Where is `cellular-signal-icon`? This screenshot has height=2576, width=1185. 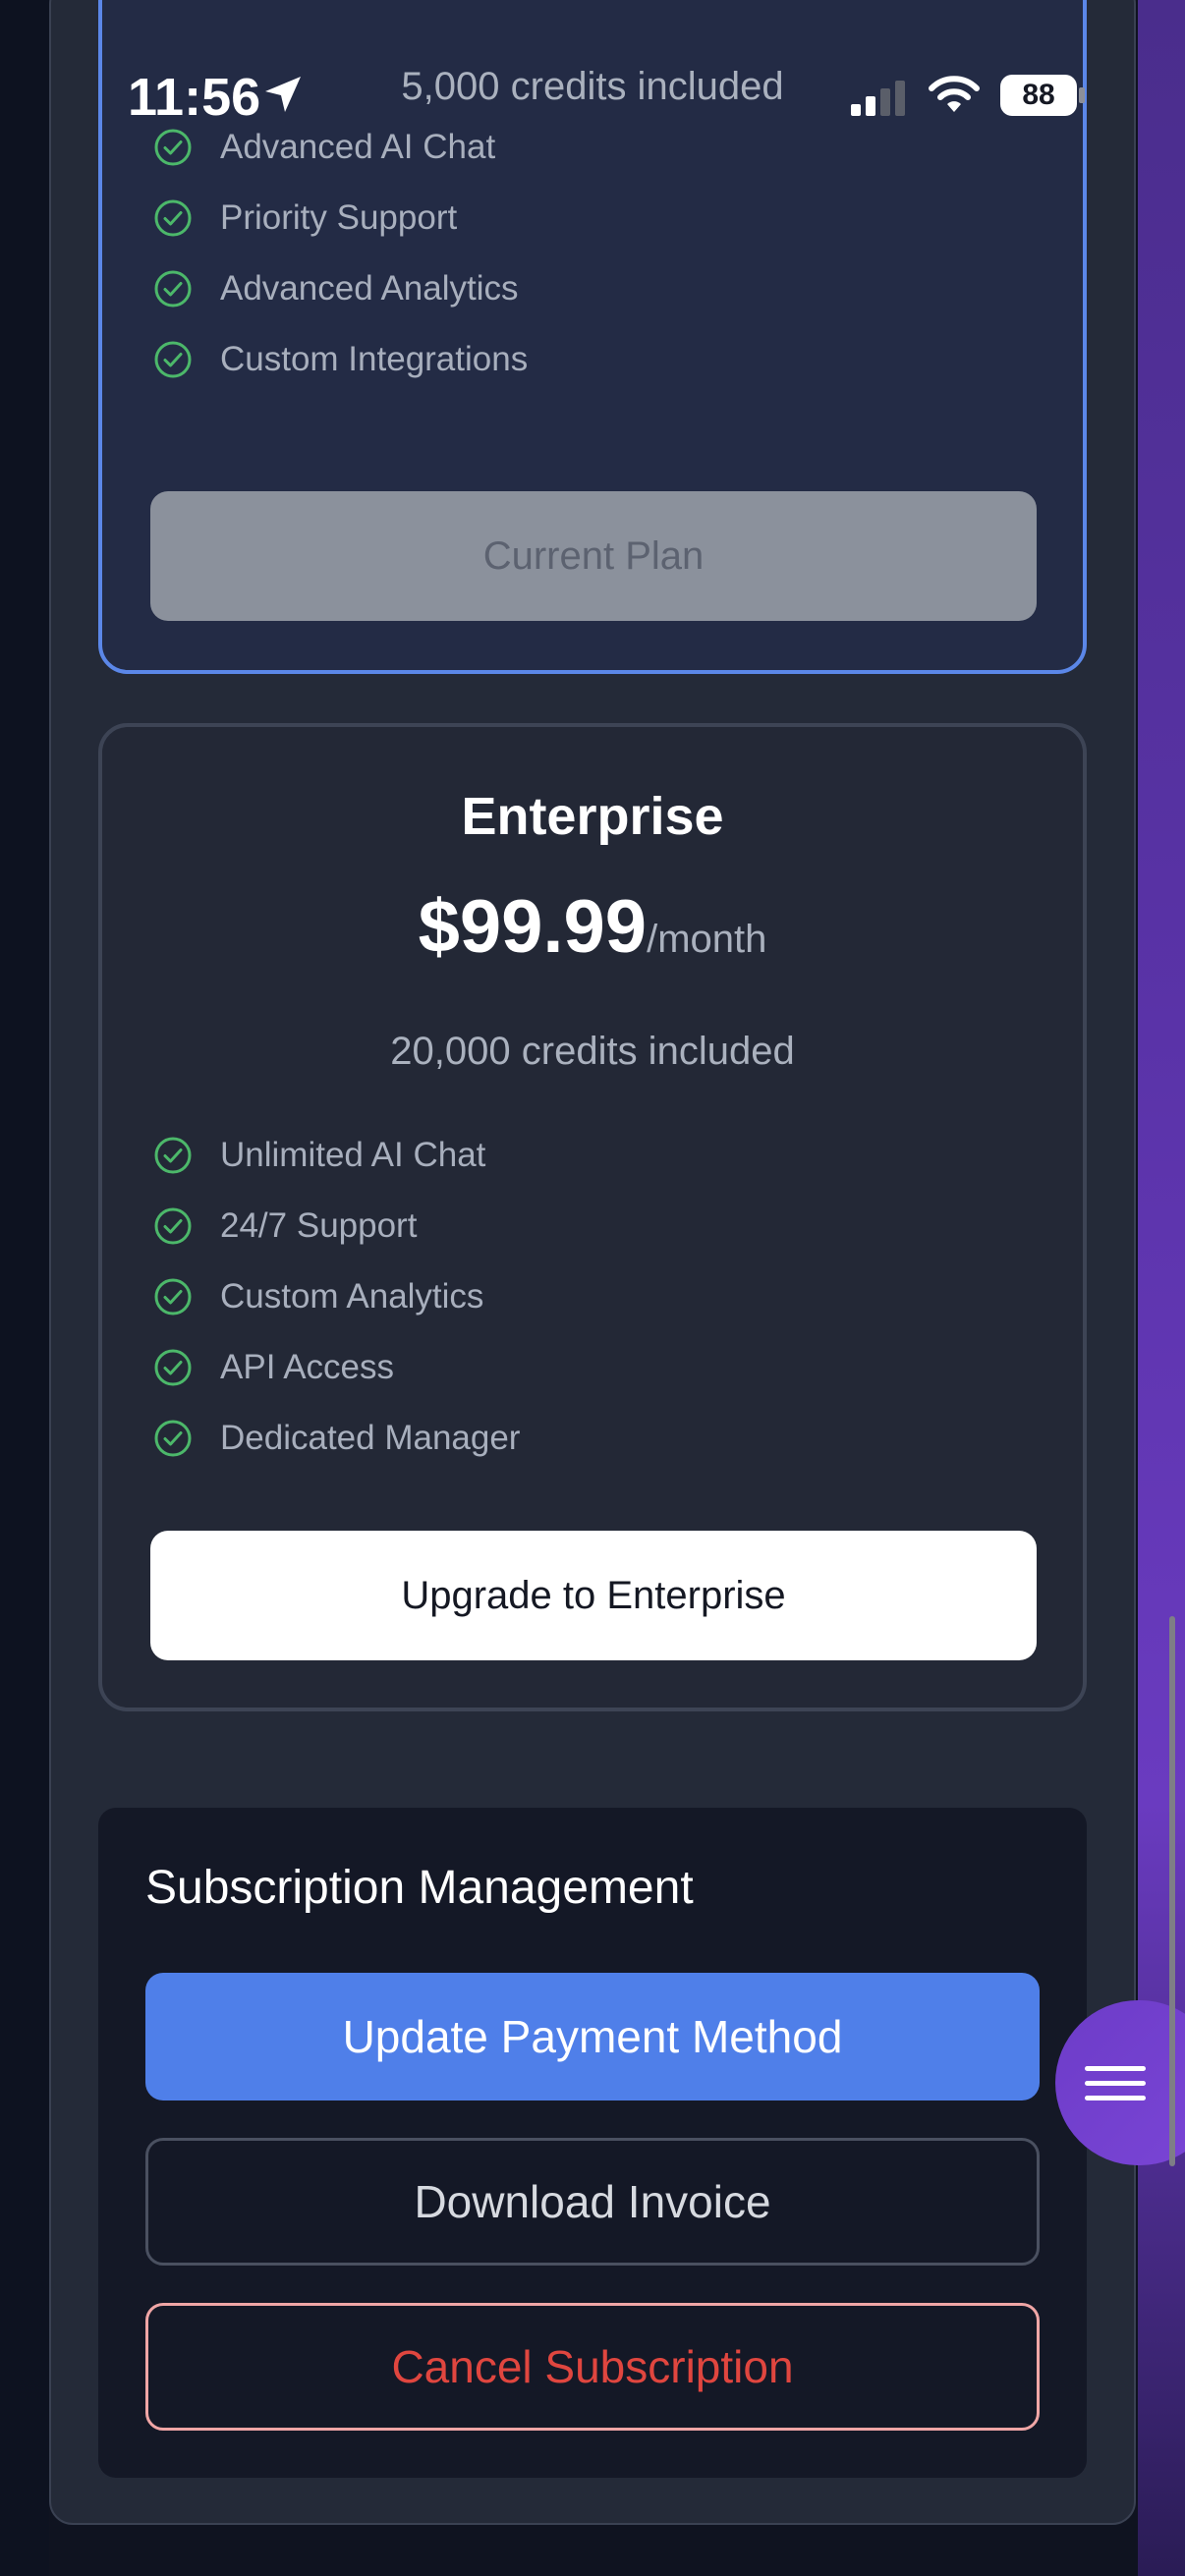
cellular-signal-icon is located at coordinates (878, 98).